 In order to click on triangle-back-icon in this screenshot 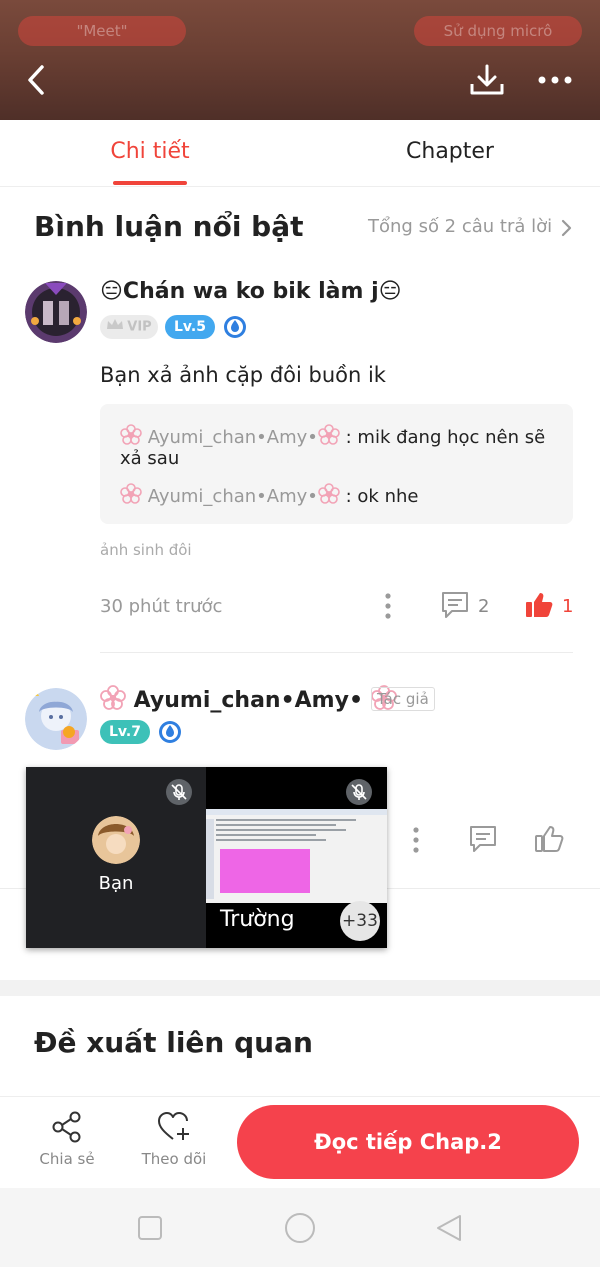, I will do `click(449, 1228)`.